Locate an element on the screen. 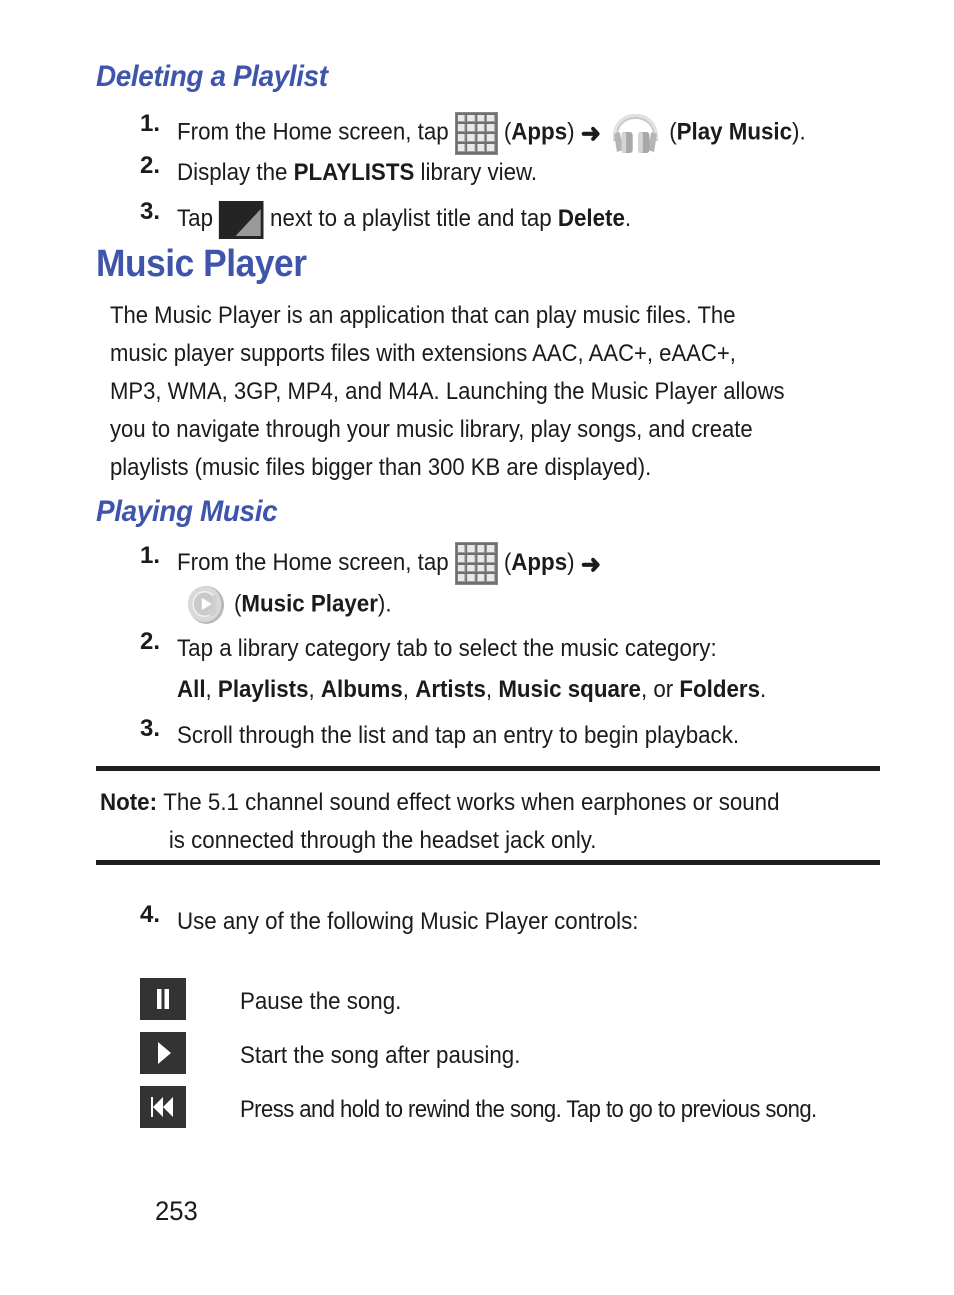  control-description-pause: Pause the song. is located at coordinates (321, 1001).